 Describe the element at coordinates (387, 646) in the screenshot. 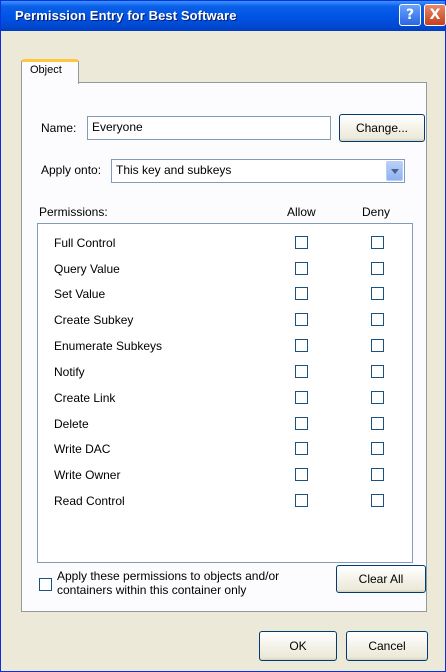

I see `cancel-button: Cancel` at that location.